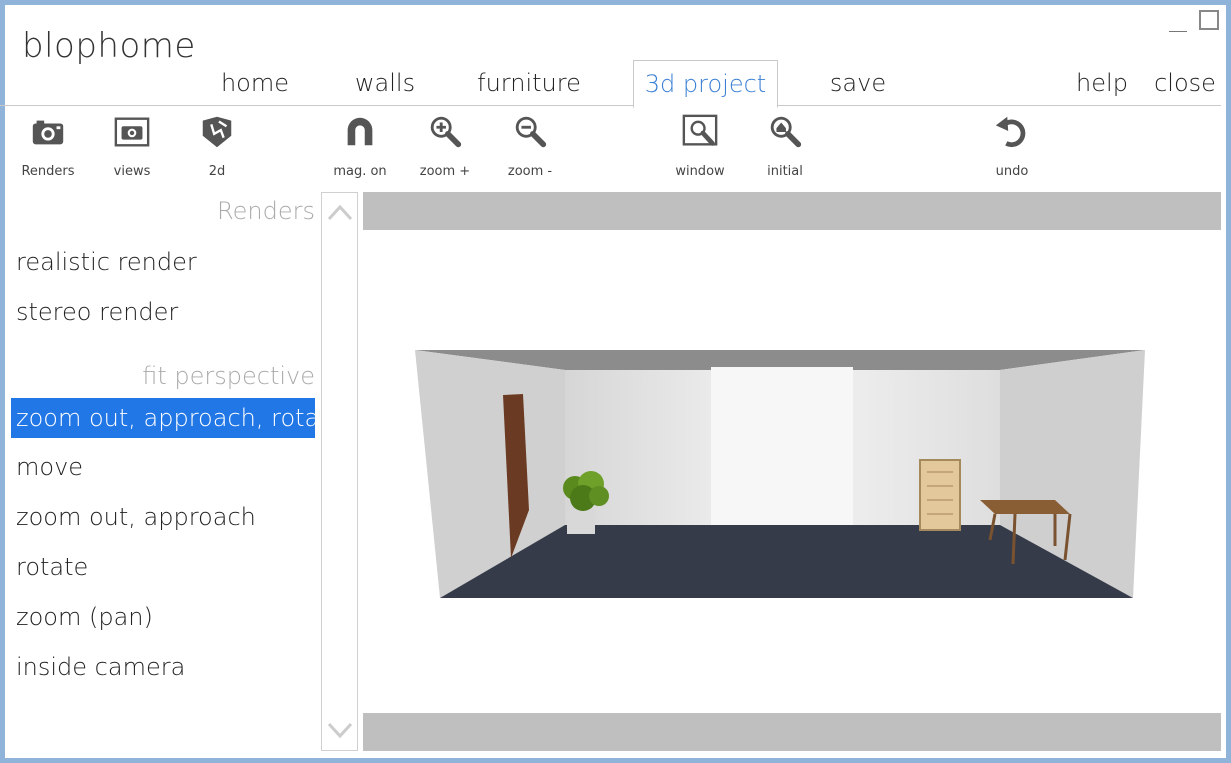 This screenshot has height=763, width=1231. I want to click on zoom-home-icon, so click(785, 132).